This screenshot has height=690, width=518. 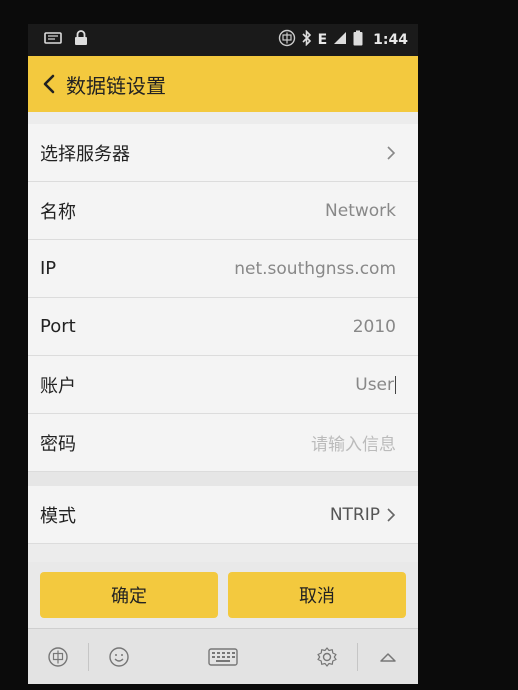 What do you see at coordinates (340, 40) in the screenshot?
I see `signal-icon` at bounding box center [340, 40].